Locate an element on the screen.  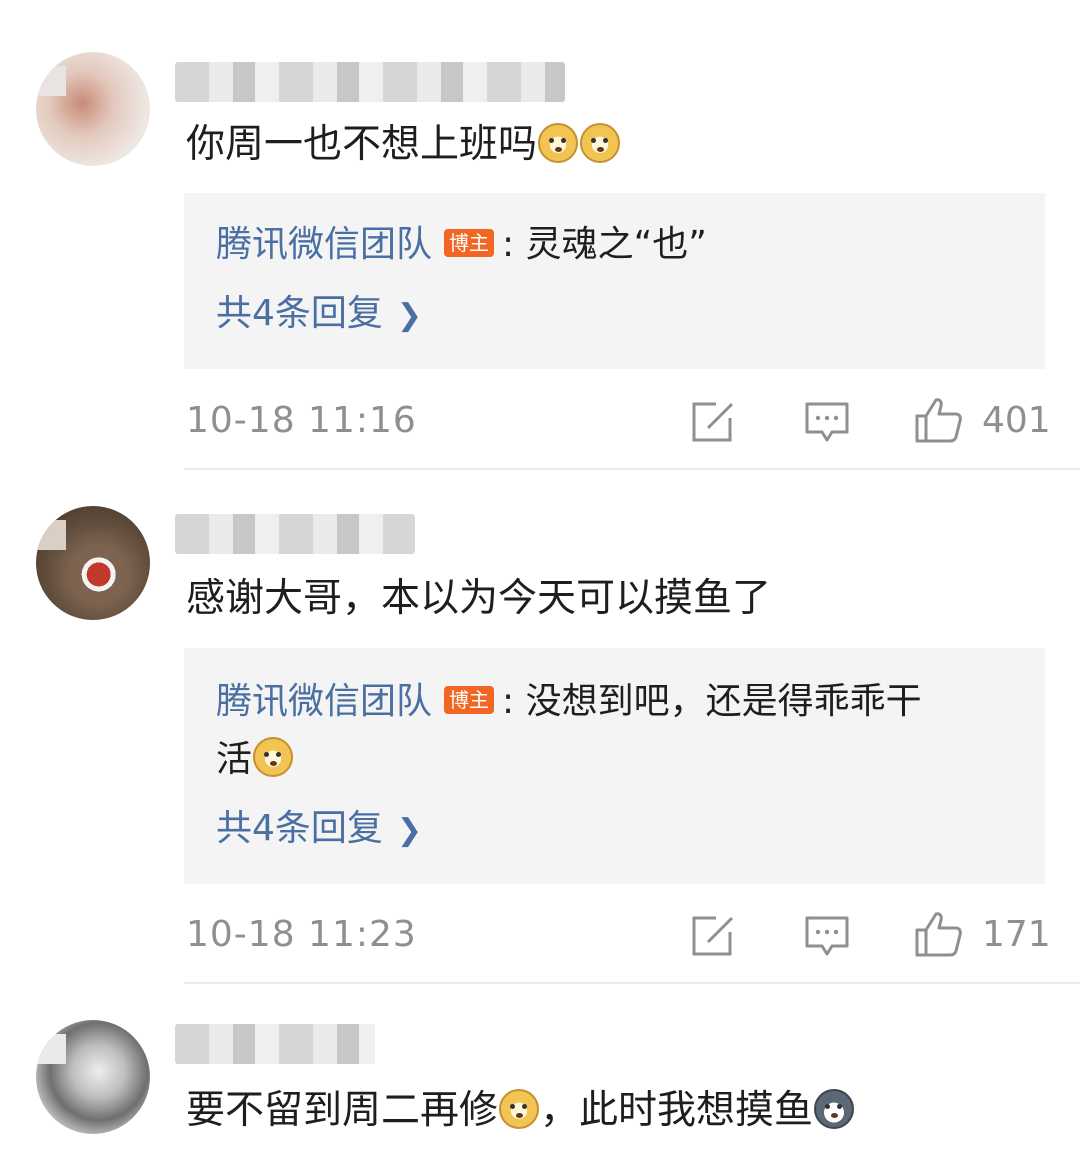
like-count: 171 is located at coordinates (1016, 934).